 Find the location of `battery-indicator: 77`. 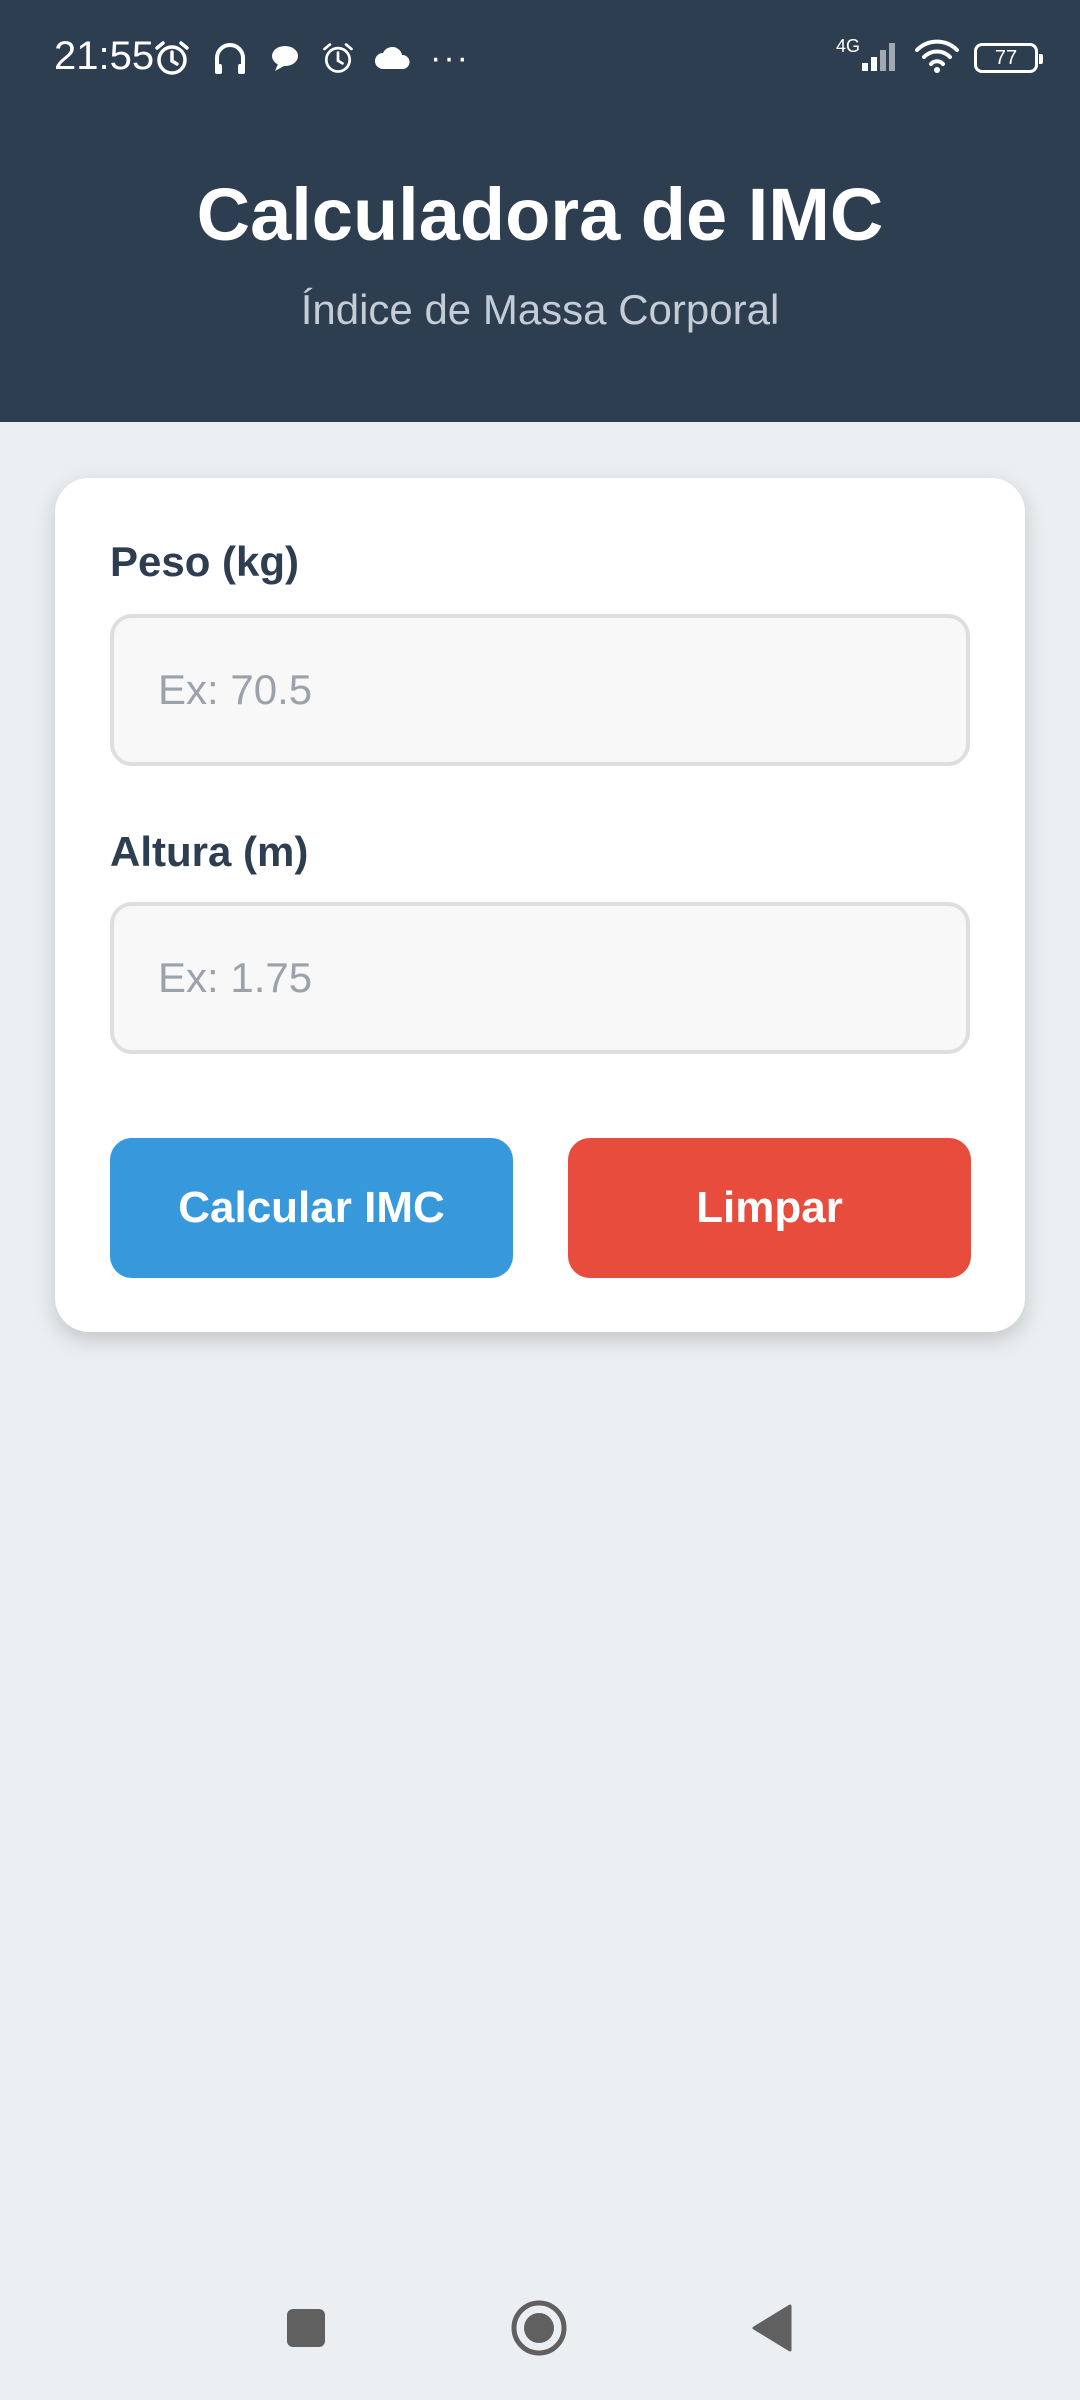

battery-indicator: 77 is located at coordinates (1008, 58).